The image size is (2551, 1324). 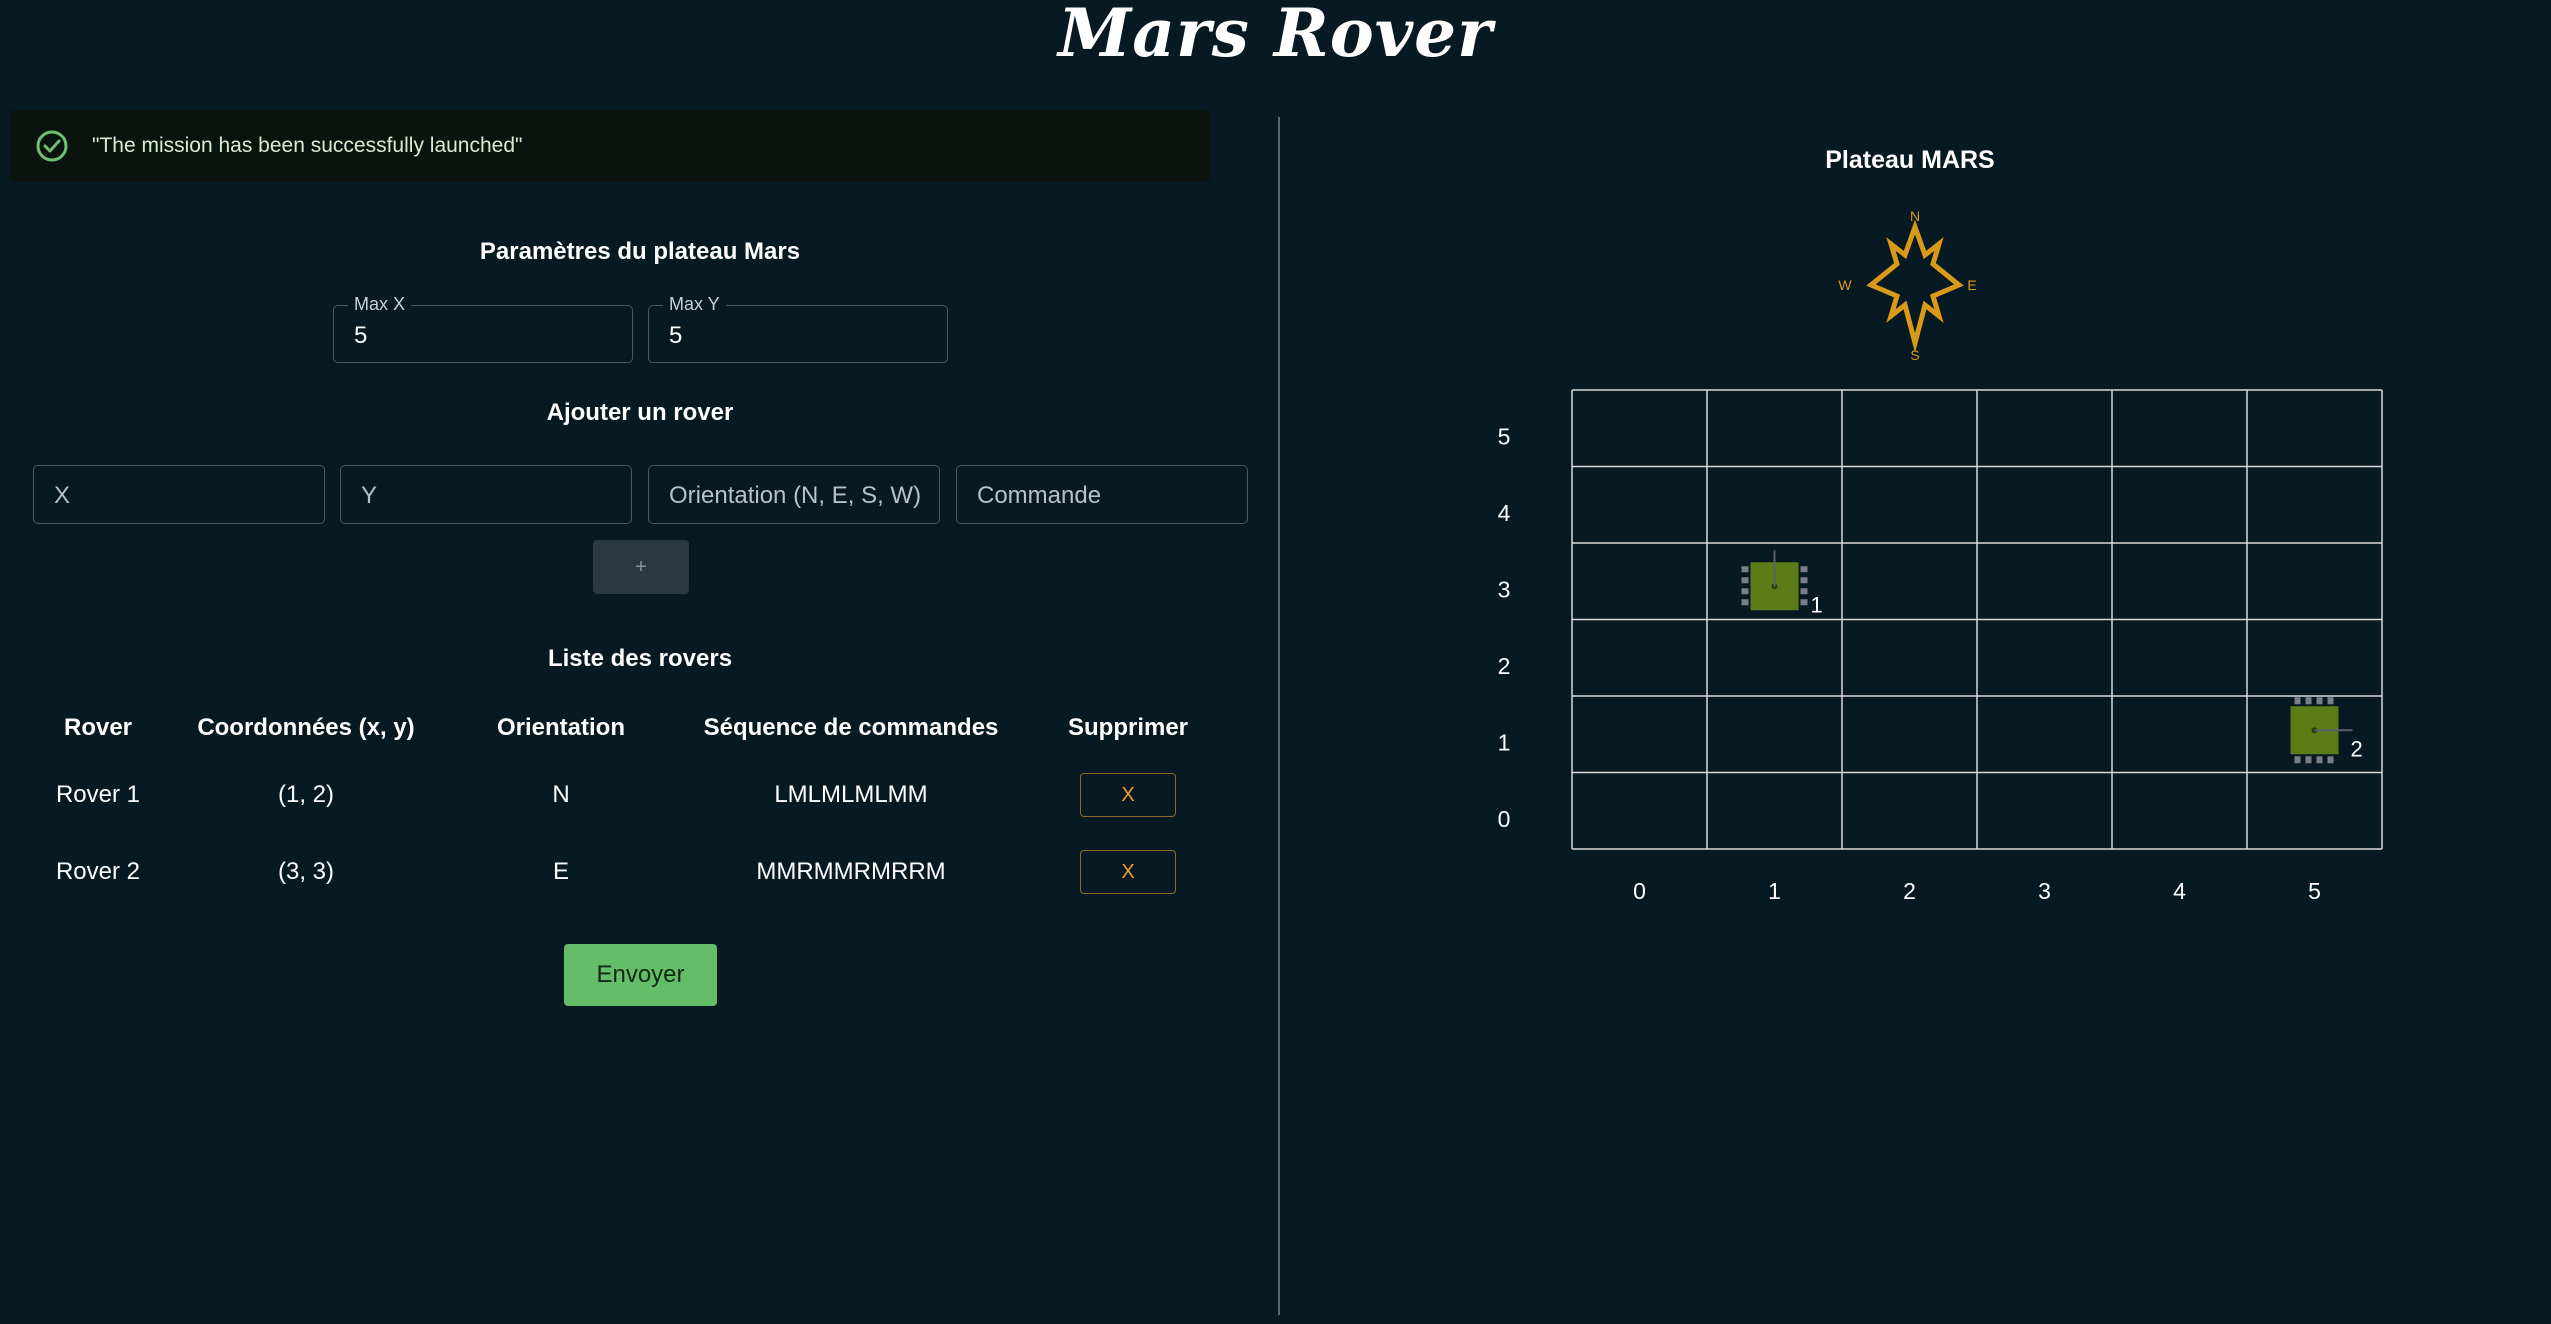 I want to click on y-axis-label: 4, so click(x=1504, y=513).